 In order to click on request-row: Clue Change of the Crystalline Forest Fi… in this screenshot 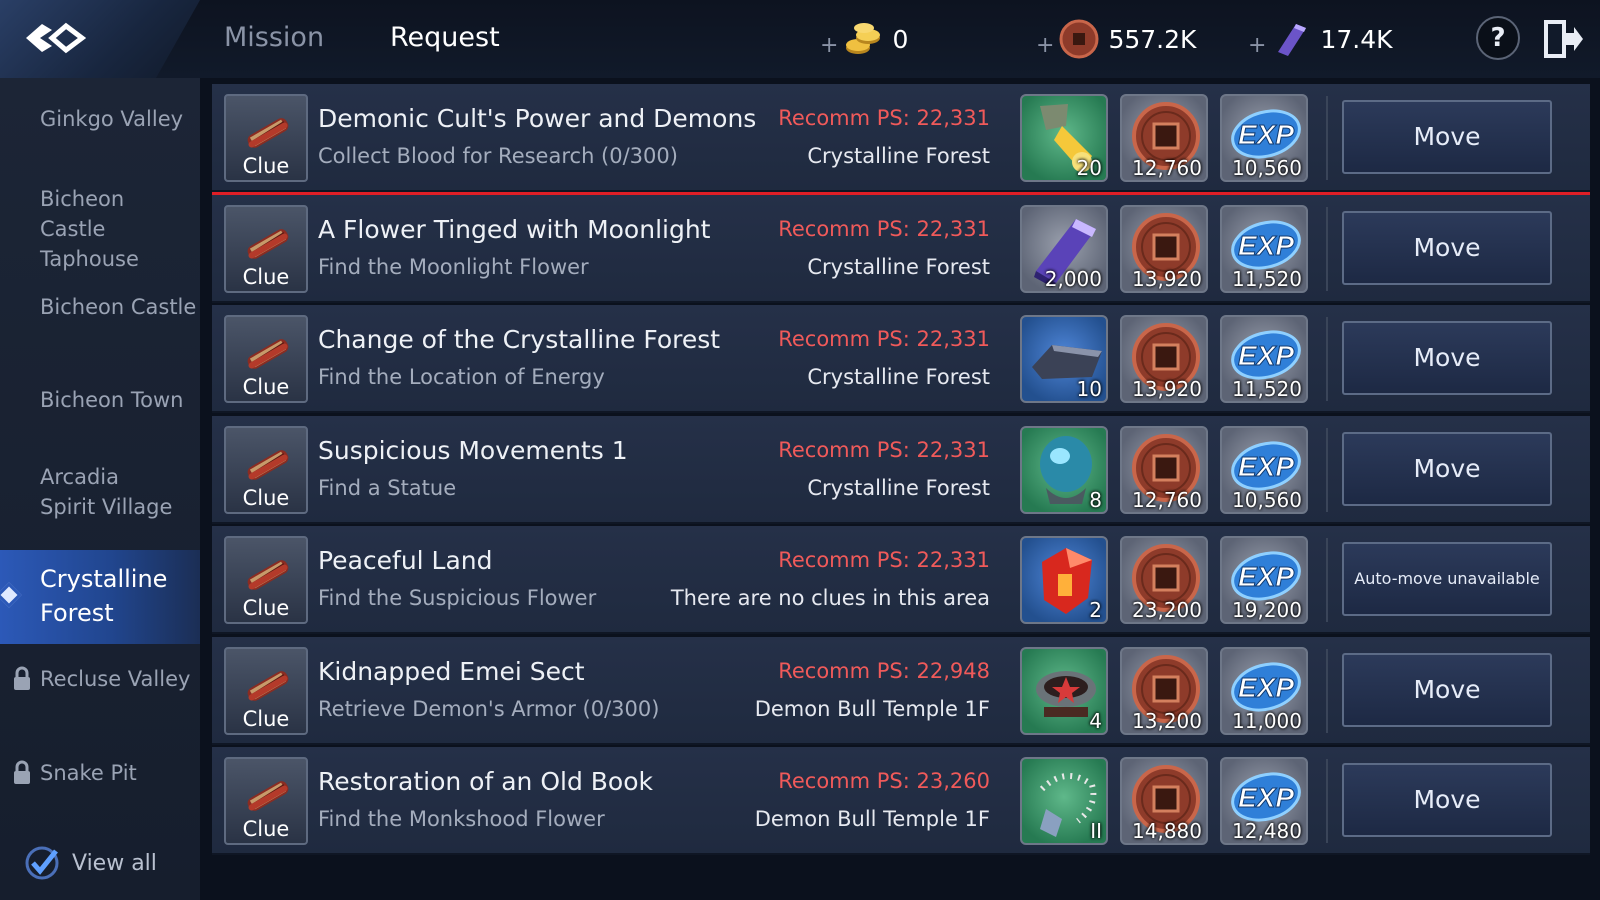, I will do `click(901, 359)`.